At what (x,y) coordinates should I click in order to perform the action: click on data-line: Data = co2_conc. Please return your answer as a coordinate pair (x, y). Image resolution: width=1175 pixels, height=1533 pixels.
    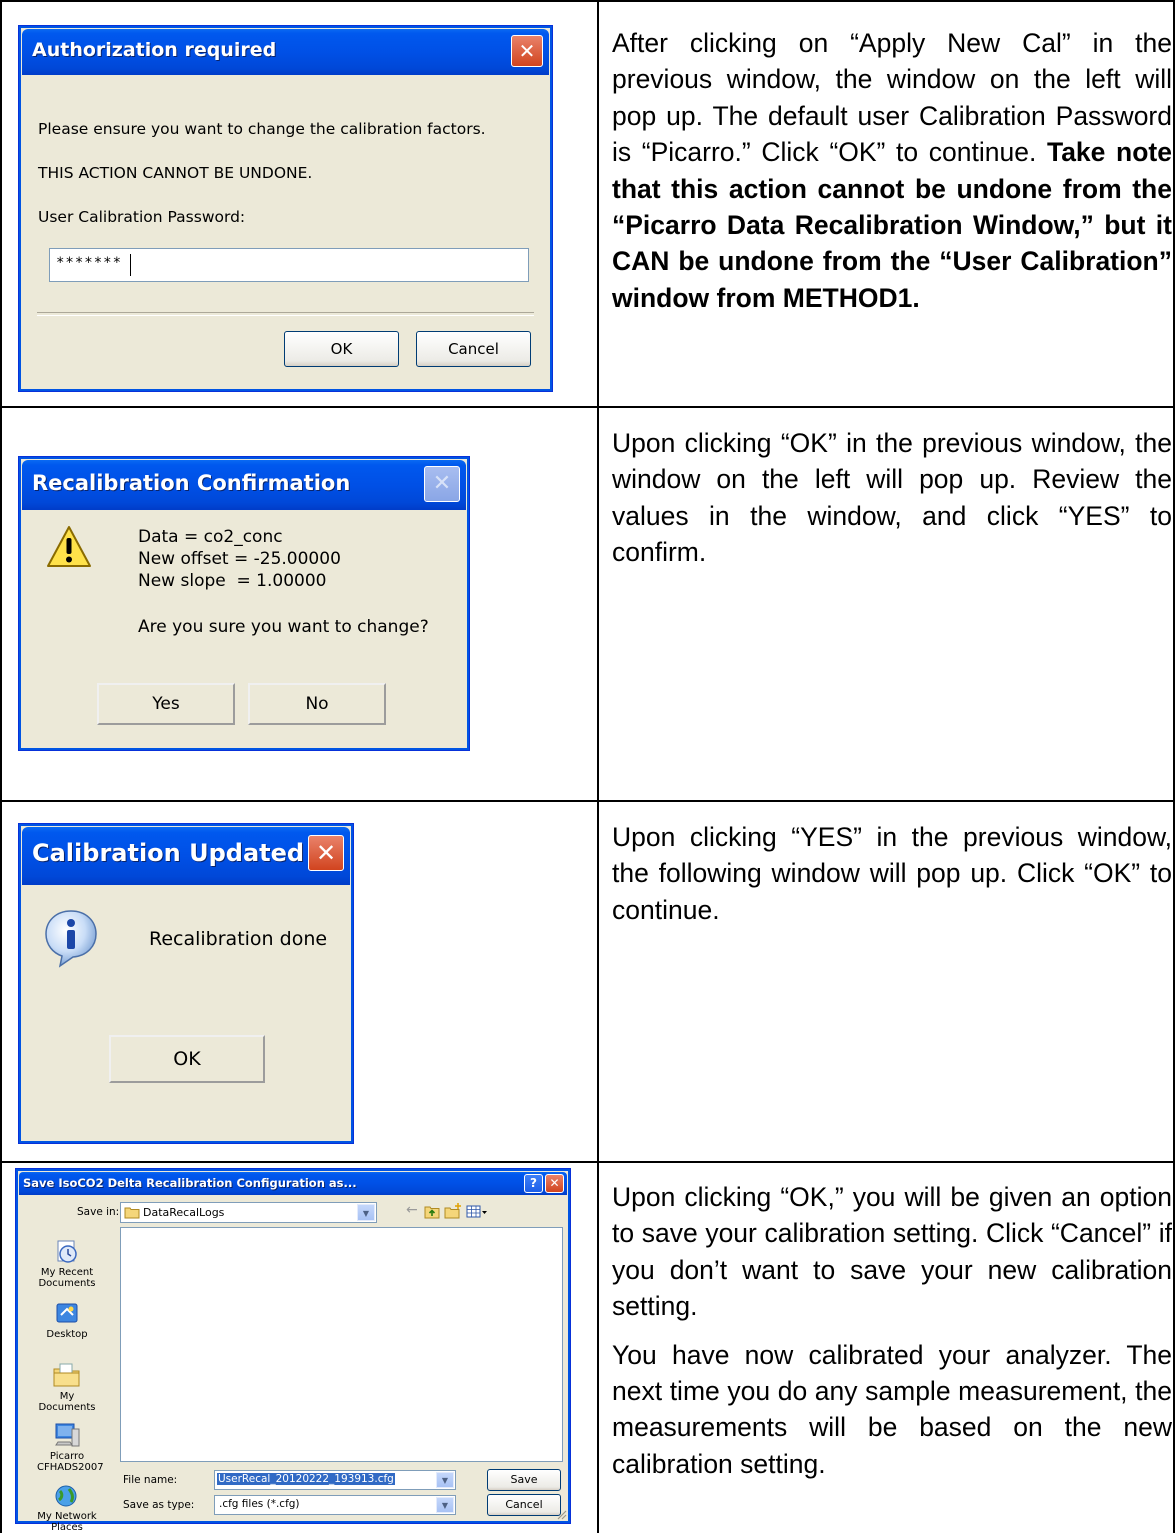
    Looking at the image, I should click on (210, 537).